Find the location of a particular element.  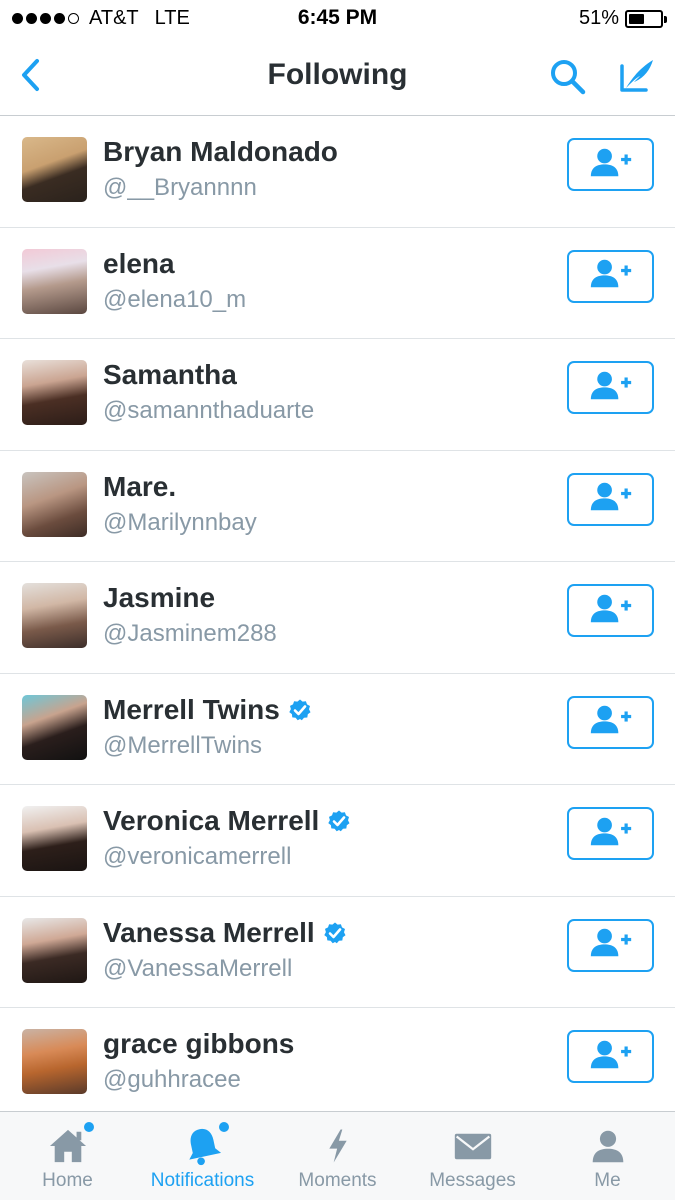

user-name: Jasmine is located at coordinates (159, 597).